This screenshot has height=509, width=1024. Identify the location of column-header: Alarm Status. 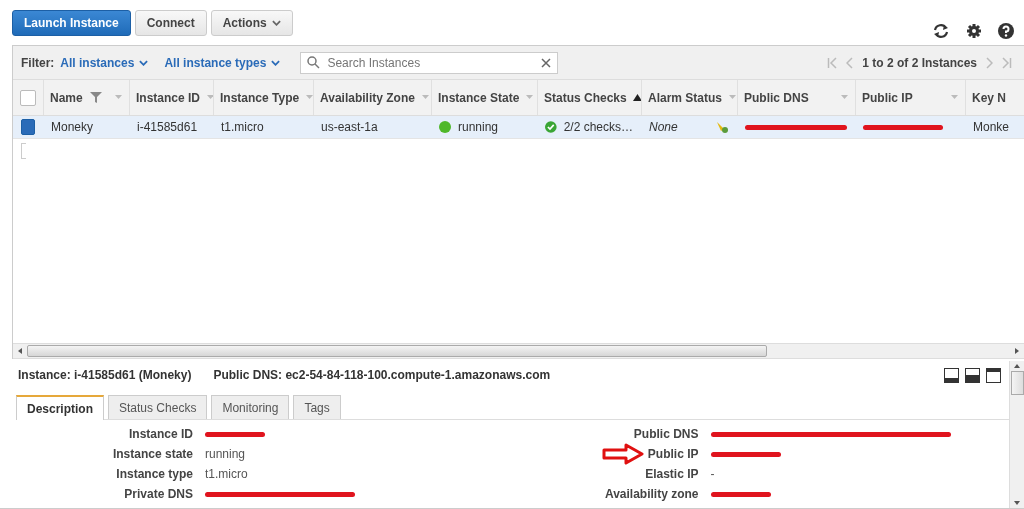
(689, 97).